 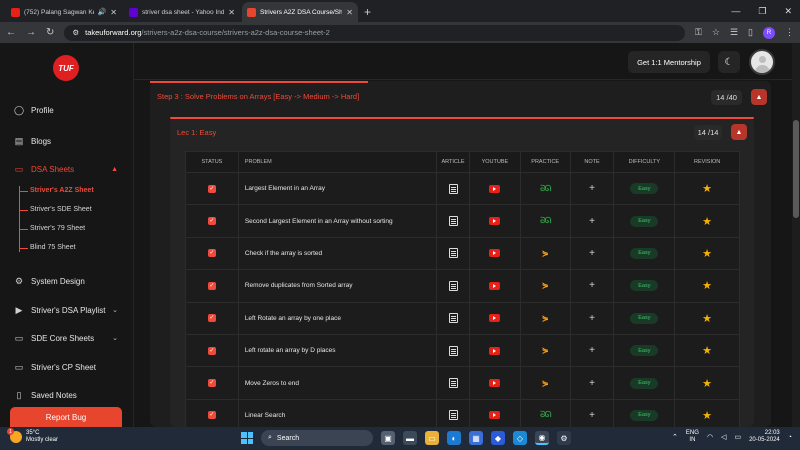 What do you see at coordinates (790, 437) in the screenshot?
I see `notification-icon: ◔` at bounding box center [790, 437].